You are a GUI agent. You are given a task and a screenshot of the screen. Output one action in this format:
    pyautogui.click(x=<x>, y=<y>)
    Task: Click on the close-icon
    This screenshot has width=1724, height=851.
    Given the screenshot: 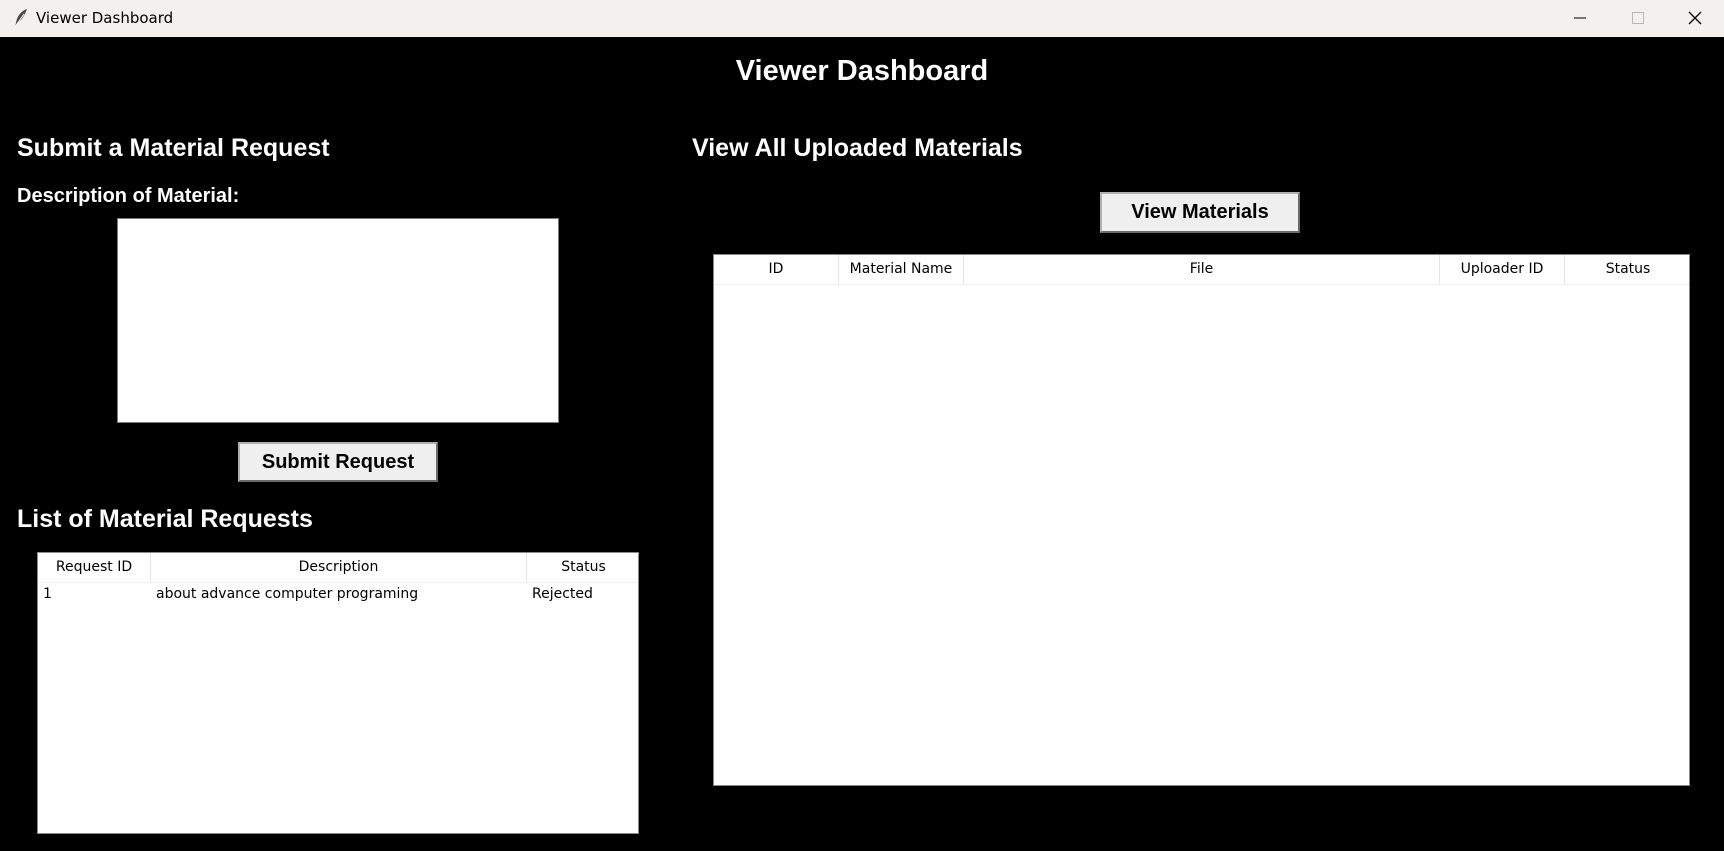 What is the action you would take?
    pyautogui.click(x=1695, y=18)
    